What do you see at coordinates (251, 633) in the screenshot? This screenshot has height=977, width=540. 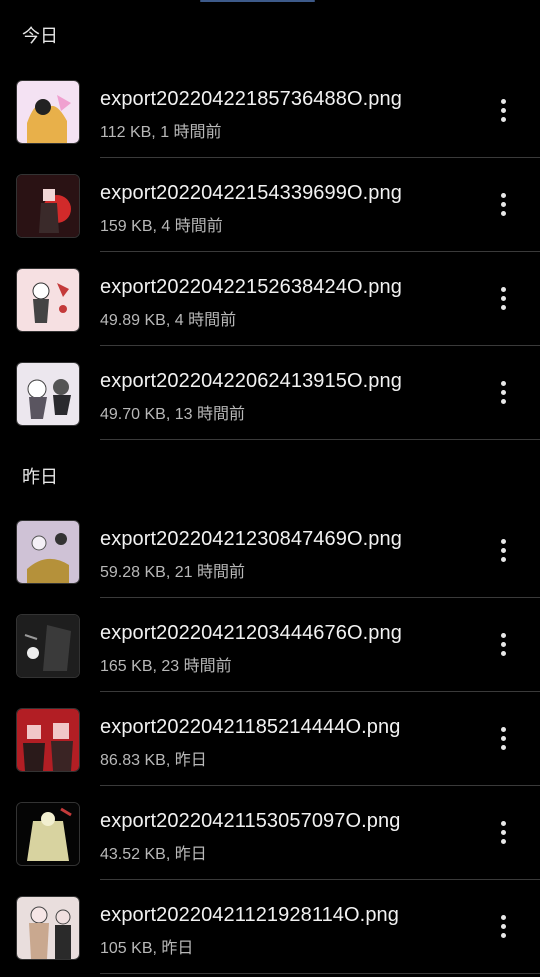 I see `file-name: export20220421203444676O.png` at bounding box center [251, 633].